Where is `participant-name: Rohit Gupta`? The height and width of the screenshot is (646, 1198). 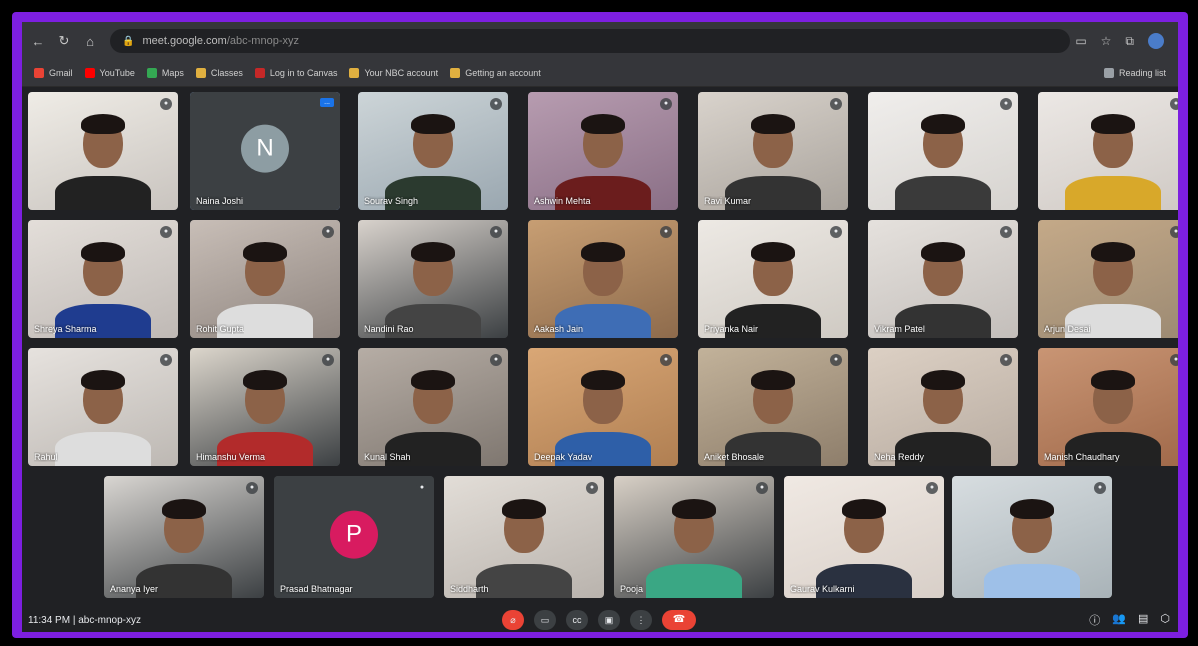
participant-name: Rohit Gupta is located at coordinates (220, 329).